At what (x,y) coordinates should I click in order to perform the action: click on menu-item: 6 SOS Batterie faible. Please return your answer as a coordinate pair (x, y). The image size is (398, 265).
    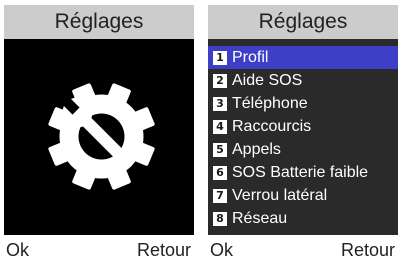
    Looking at the image, I should click on (303, 172).